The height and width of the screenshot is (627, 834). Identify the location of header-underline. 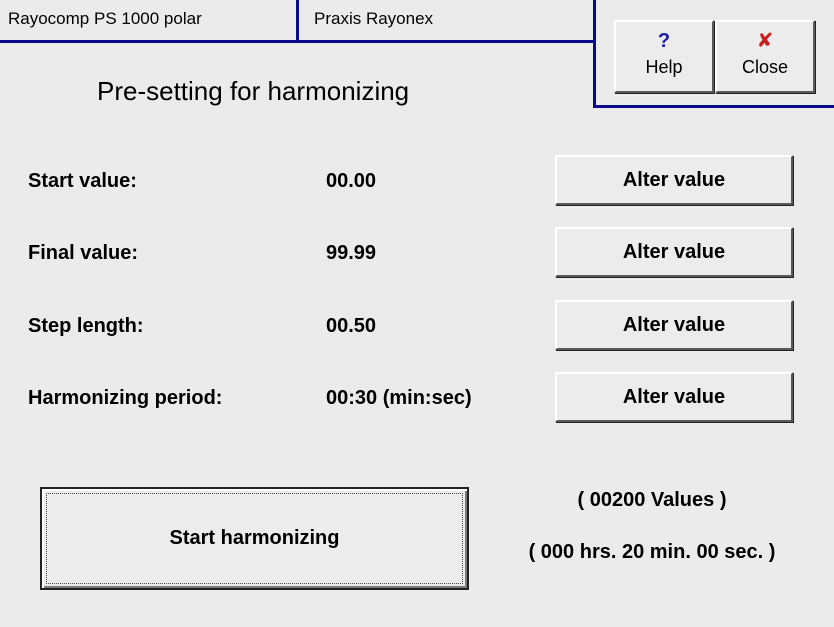
(298, 41).